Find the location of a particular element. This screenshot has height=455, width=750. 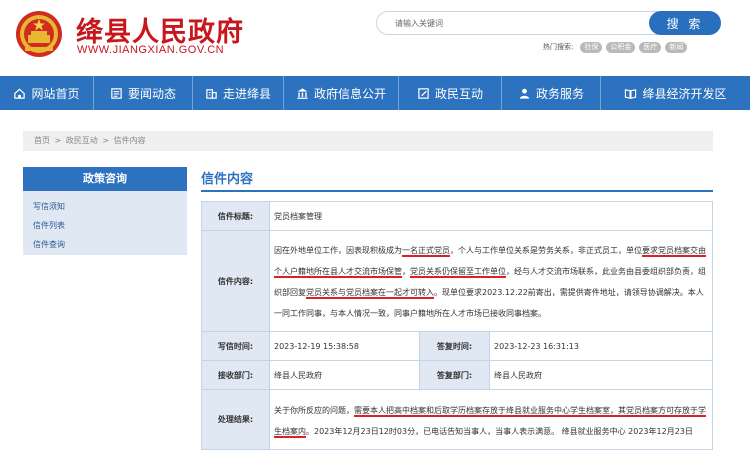

nav-label: 政务服务 is located at coordinates (559, 93).